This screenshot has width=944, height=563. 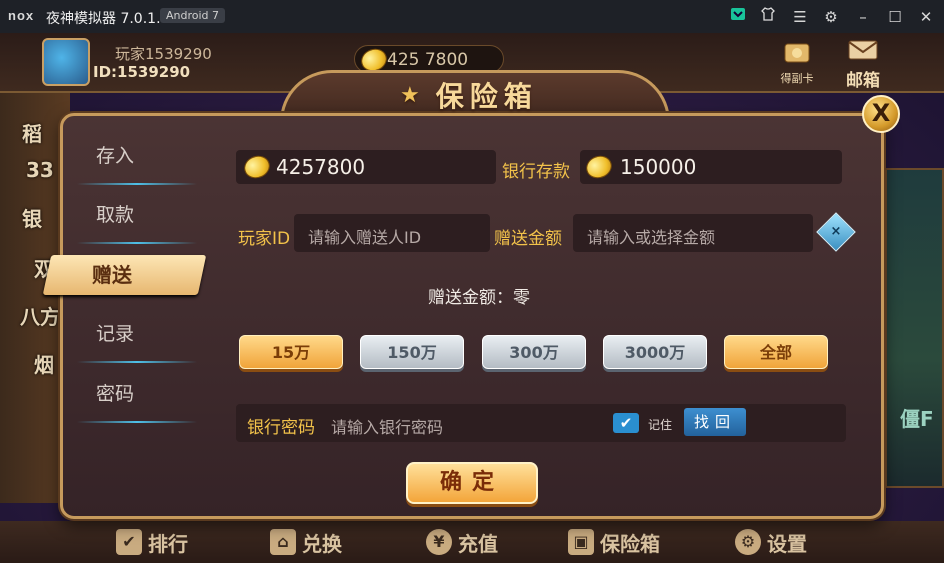 What do you see at coordinates (115, 334) in the screenshot?
I see `menu-item-label: 记录` at bounding box center [115, 334].